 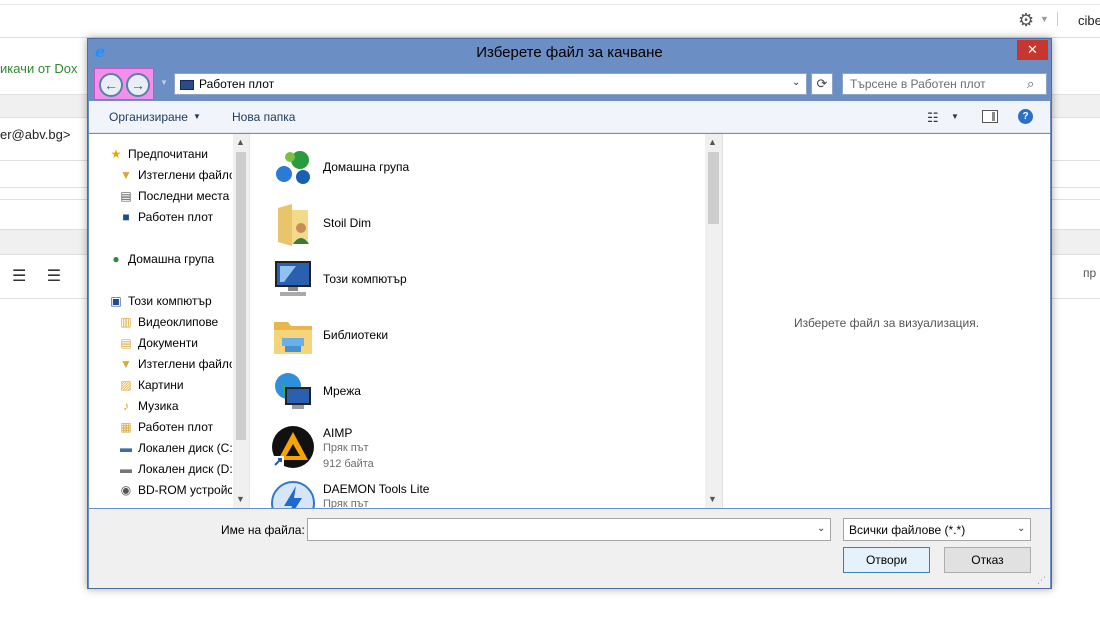 I want to click on nav-item-label: Картини, so click(x=161, y=385).